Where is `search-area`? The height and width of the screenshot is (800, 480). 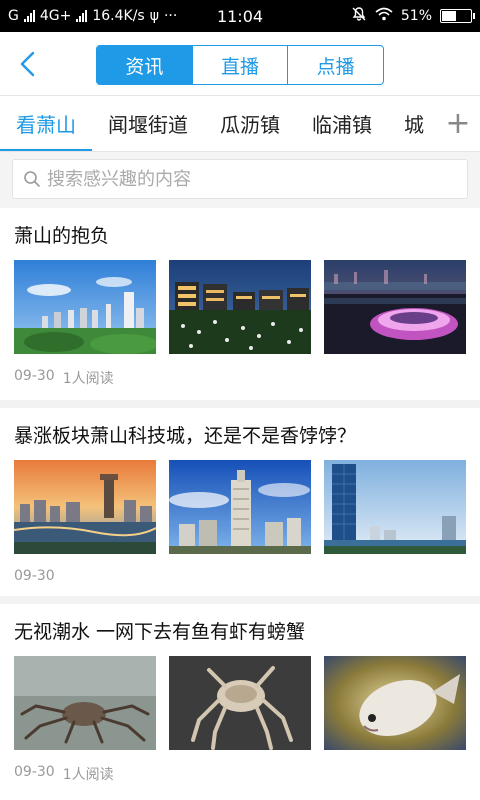
search-area is located at coordinates (240, 180).